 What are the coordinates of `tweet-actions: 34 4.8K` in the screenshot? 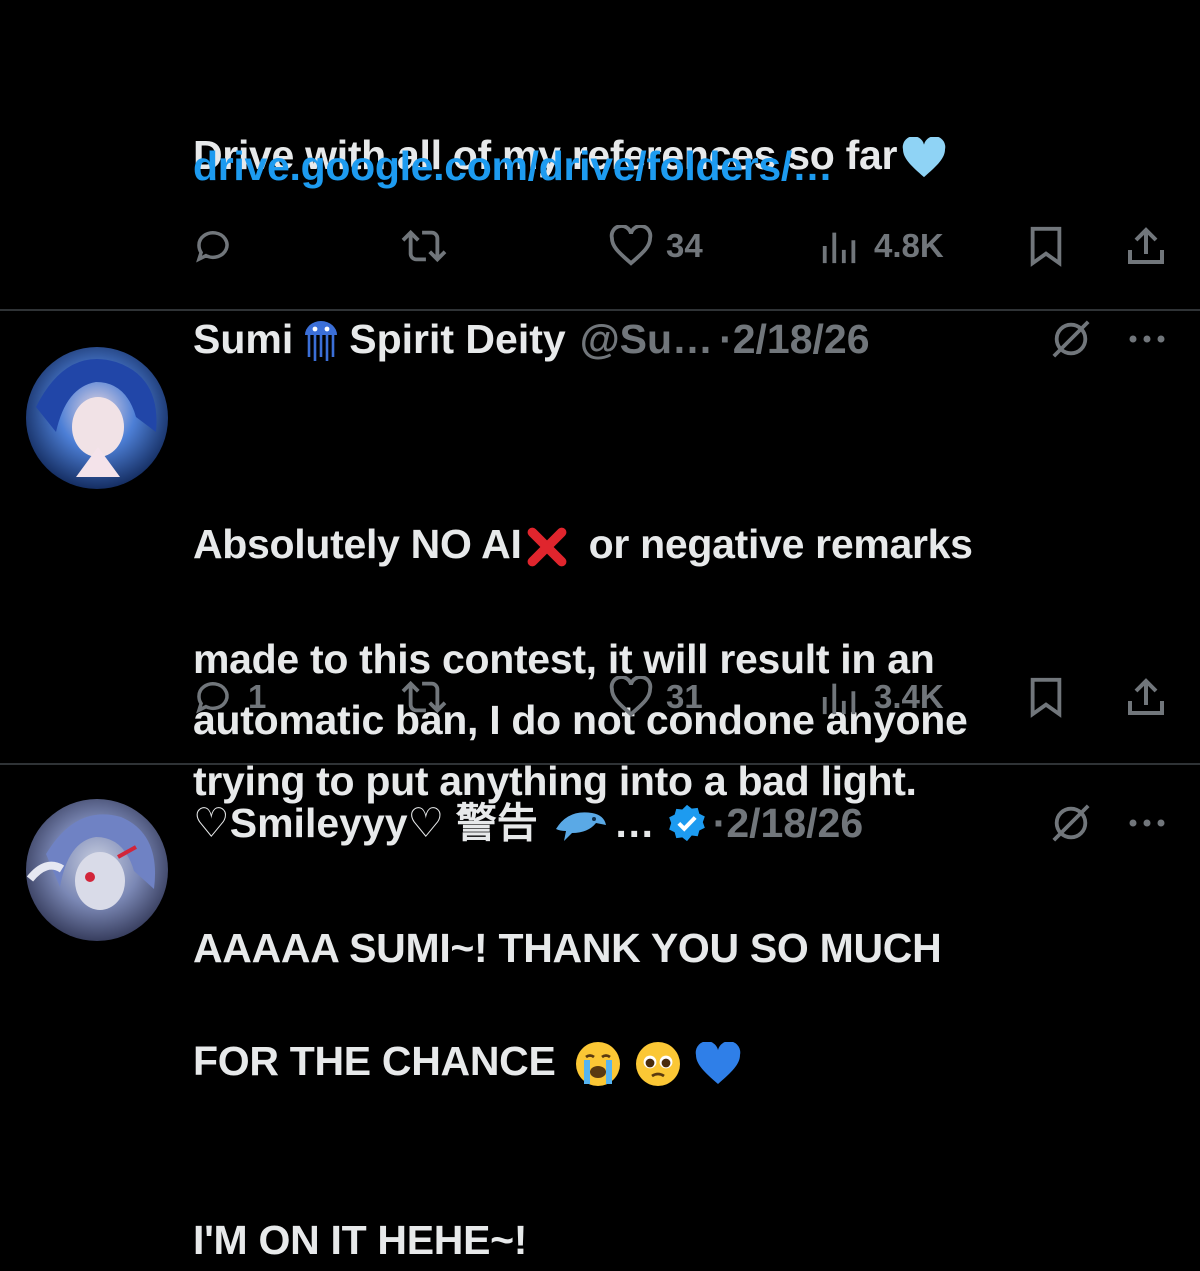 It's located at (600, 246).